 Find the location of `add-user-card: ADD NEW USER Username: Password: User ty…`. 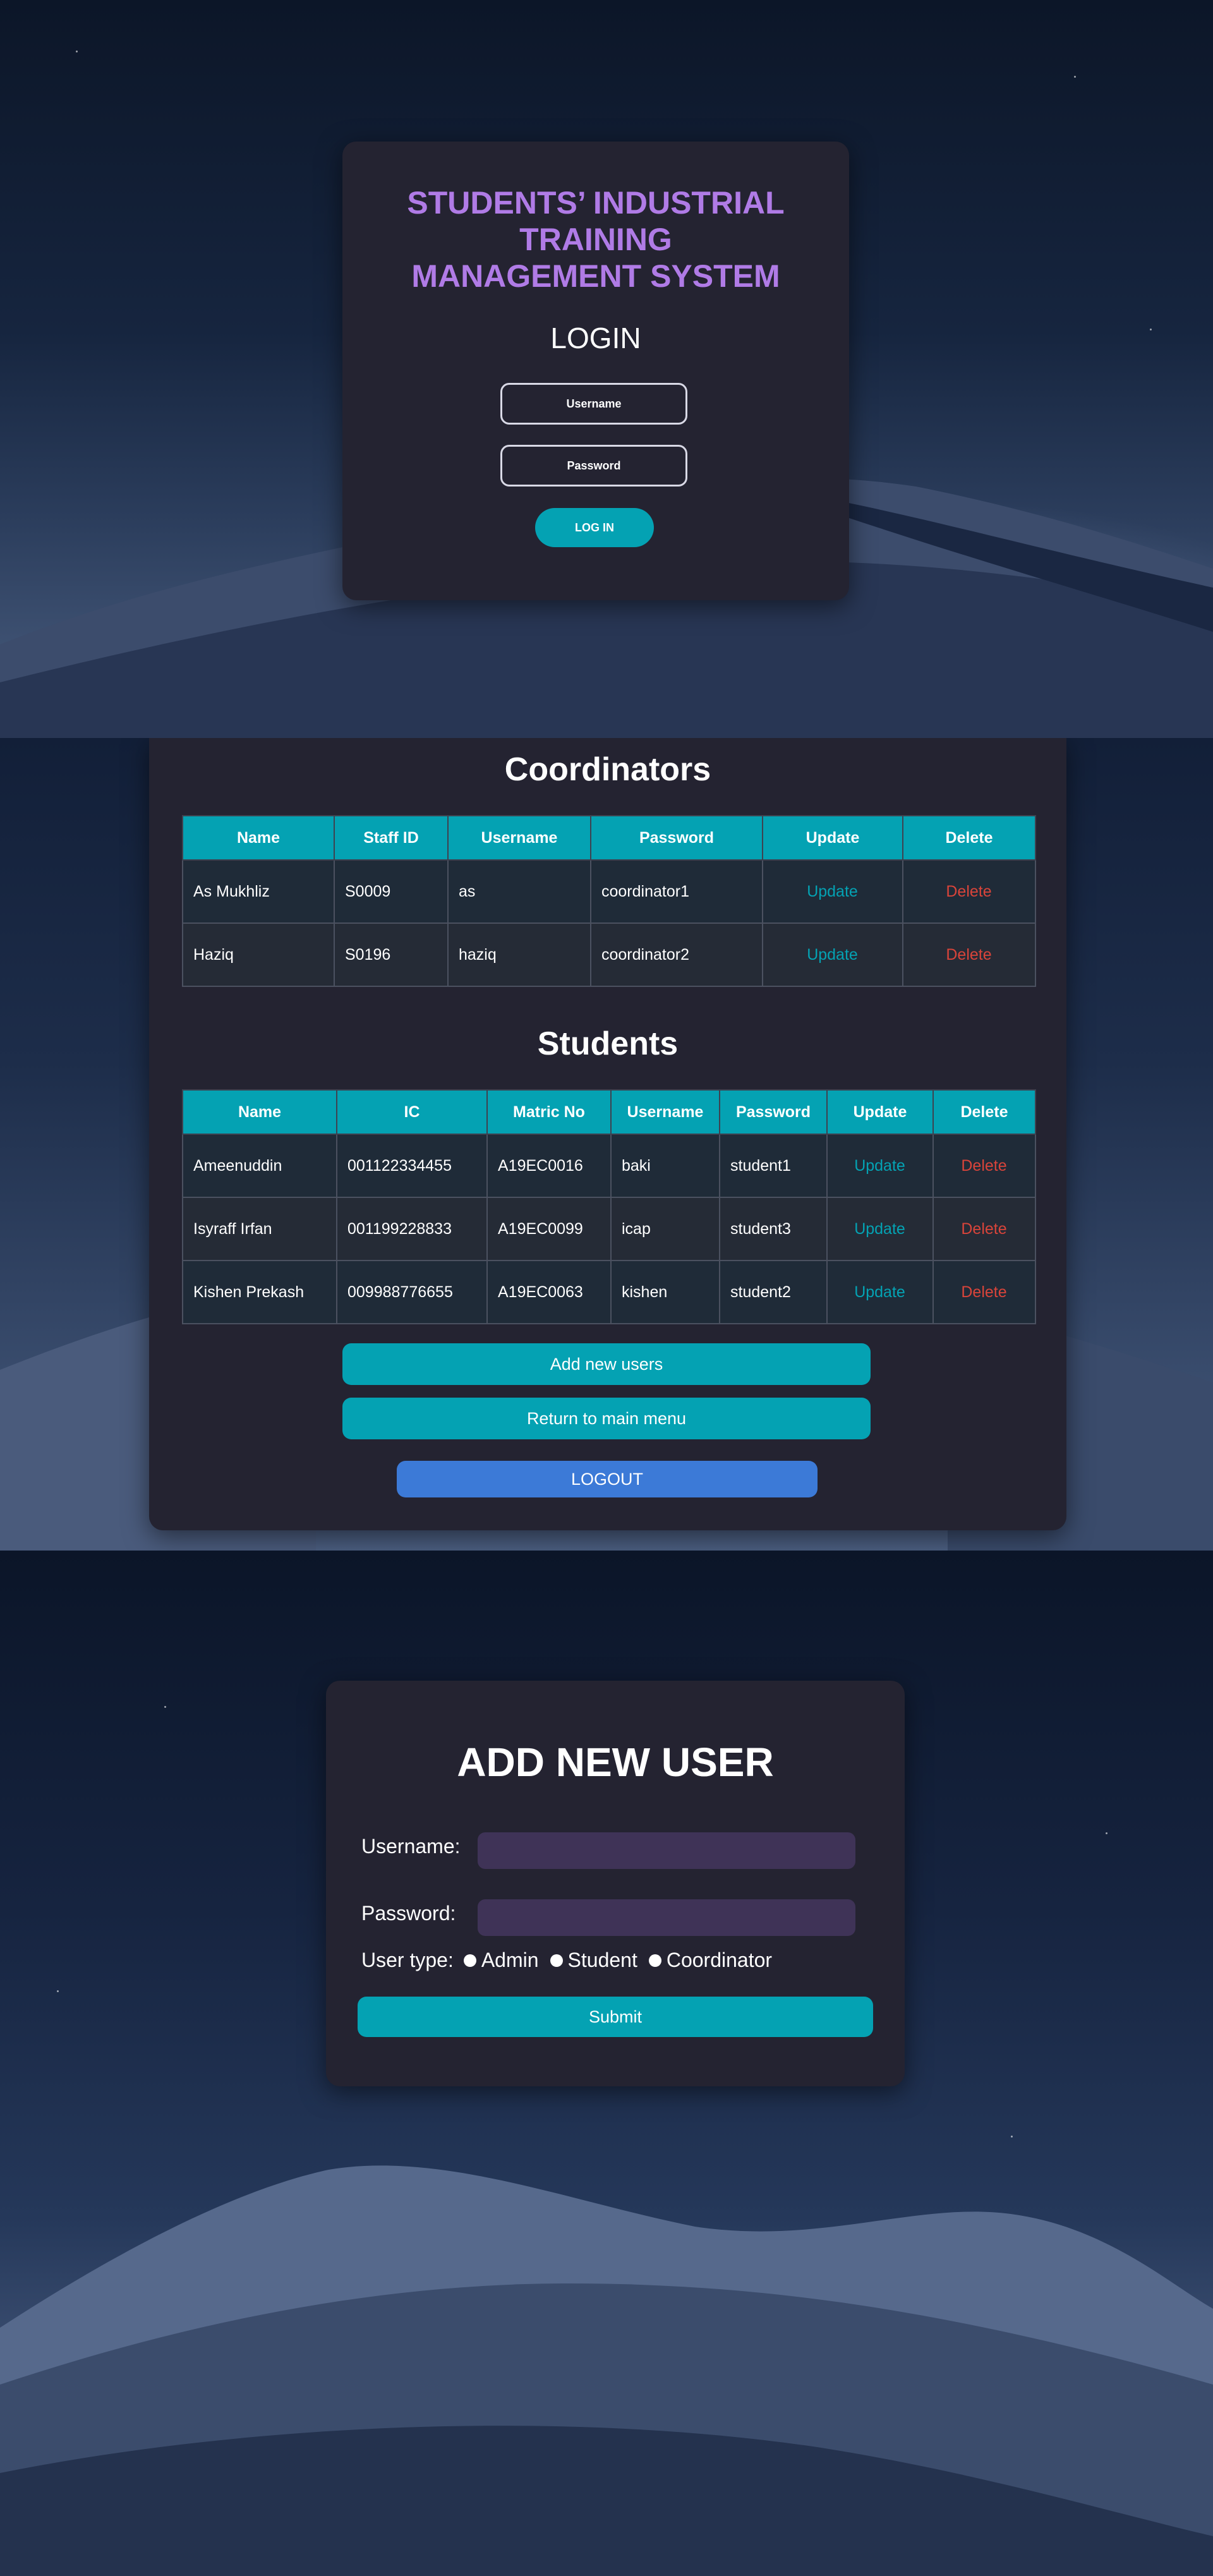

add-user-card: ADD NEW USER Username: Password: User ty… is located at coordinates (615, 1883).